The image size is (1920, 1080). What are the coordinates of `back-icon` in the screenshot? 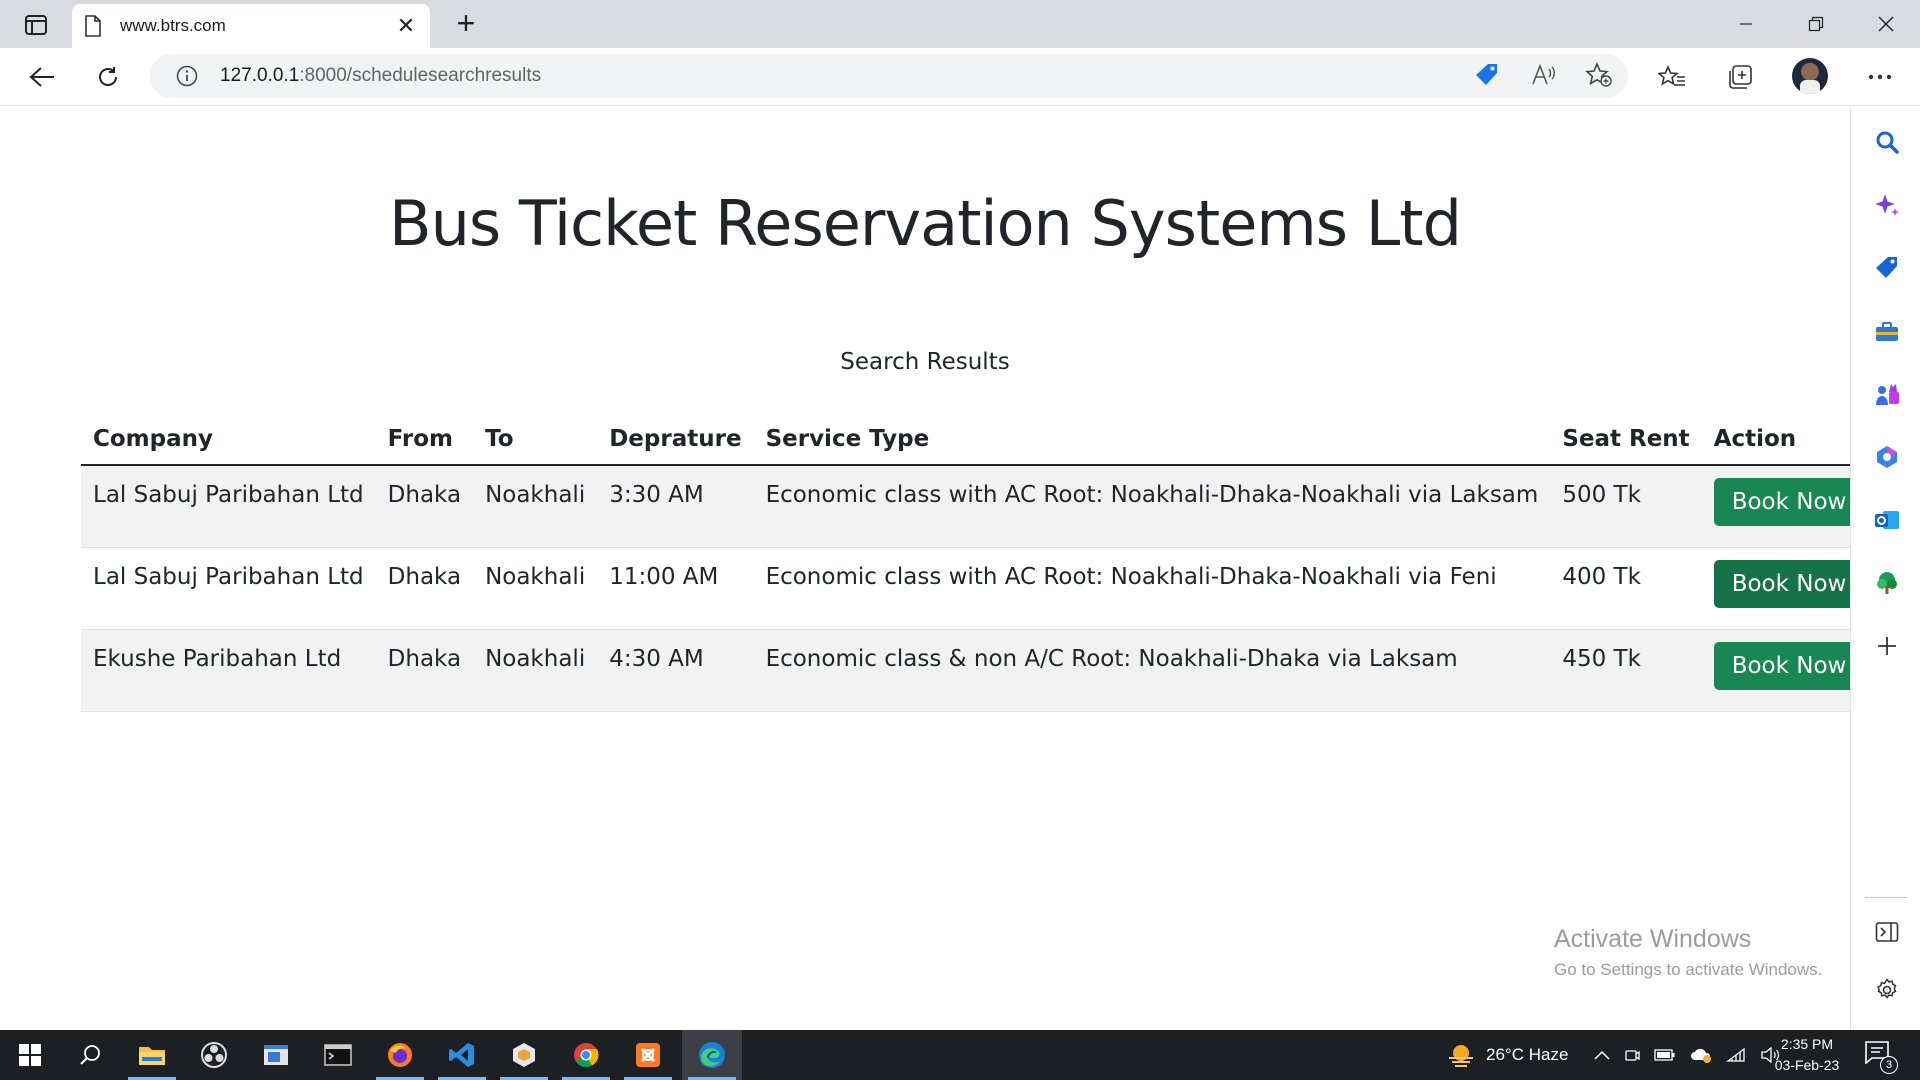 It's located at (42, 77).